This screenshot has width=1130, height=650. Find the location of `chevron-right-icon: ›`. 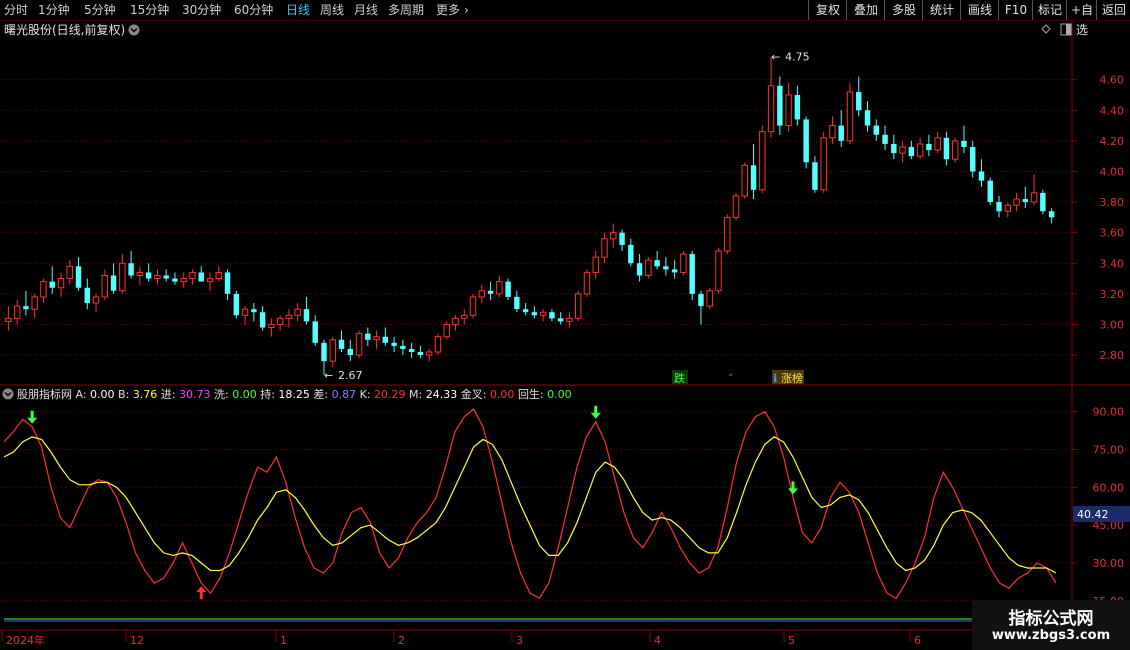

chevron-right-icon: › is located at coordinates (466, 10).